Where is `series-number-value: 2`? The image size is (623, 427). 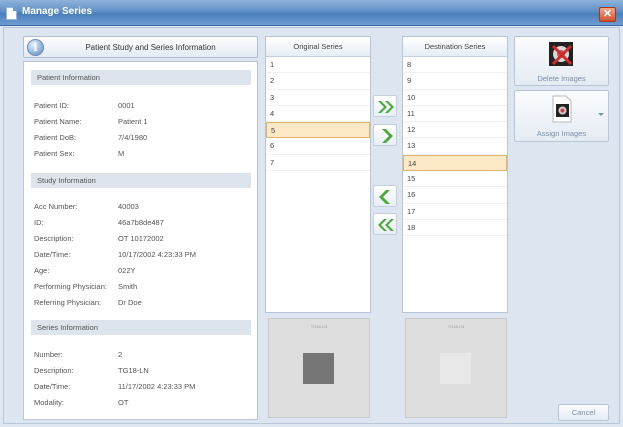 series-number-value: 2 is located at coordinates (120, 354).